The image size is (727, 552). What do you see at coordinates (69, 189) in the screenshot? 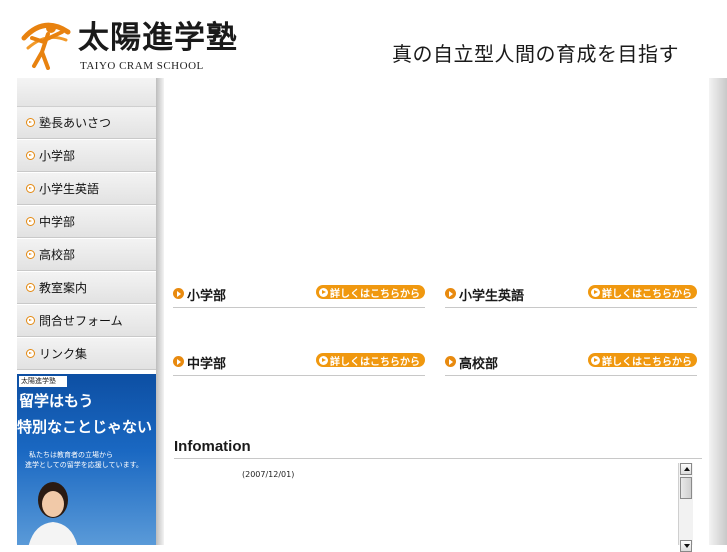
I see `sidebar-item-label: 小学生英語` at bounding box center [69, 189].